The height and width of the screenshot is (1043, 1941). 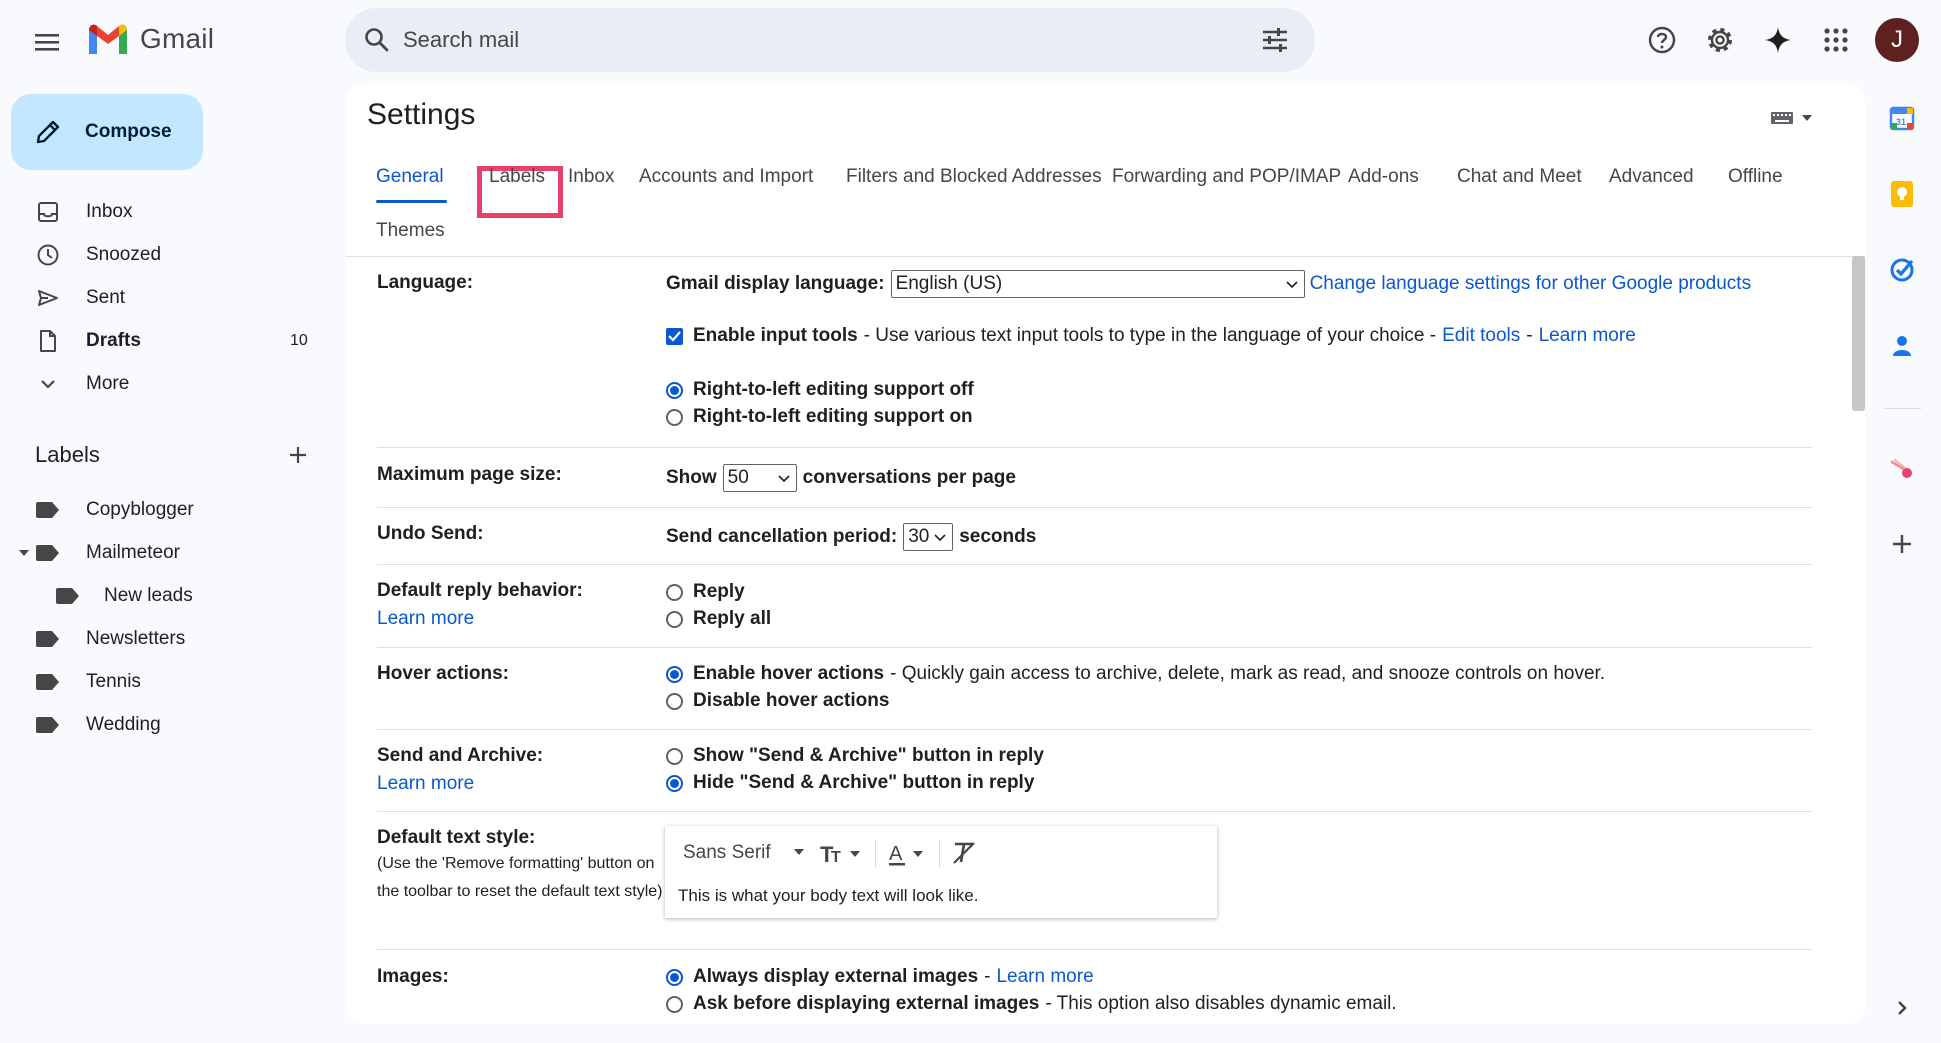 I want to click on images-learn-more-link: Learn more, so click(x=1044, y=977).